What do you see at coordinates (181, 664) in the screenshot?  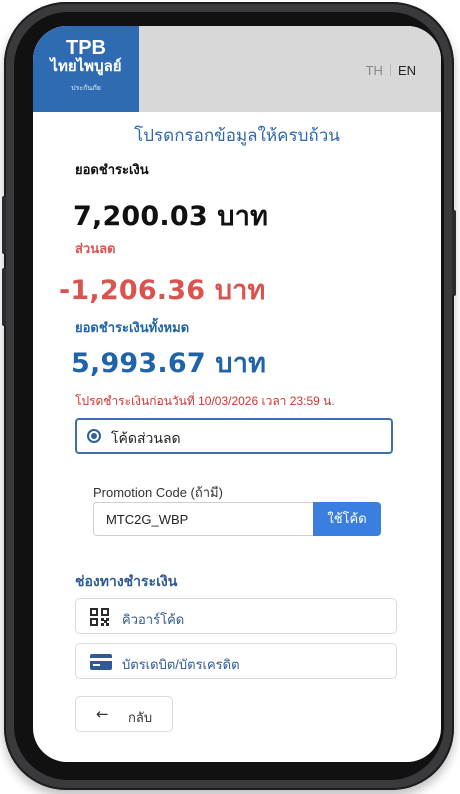 I see `card-option-label: บัตรเดบิต/บัตรเครดิต` at bounding box center [181, 664].